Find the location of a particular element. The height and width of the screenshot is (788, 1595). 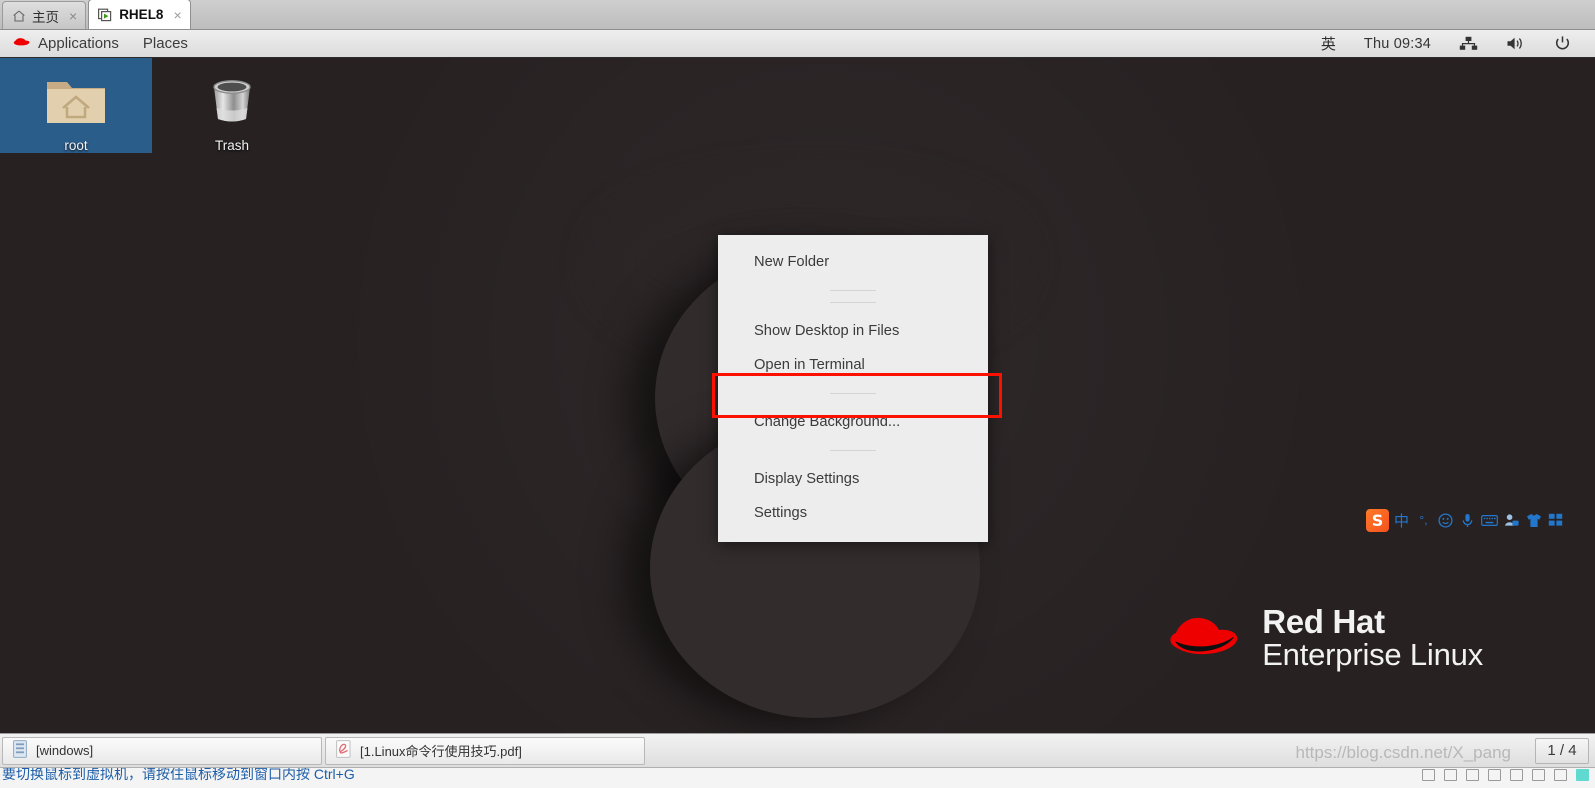

redhat-logo-icon is located at coordinates (21, 44).